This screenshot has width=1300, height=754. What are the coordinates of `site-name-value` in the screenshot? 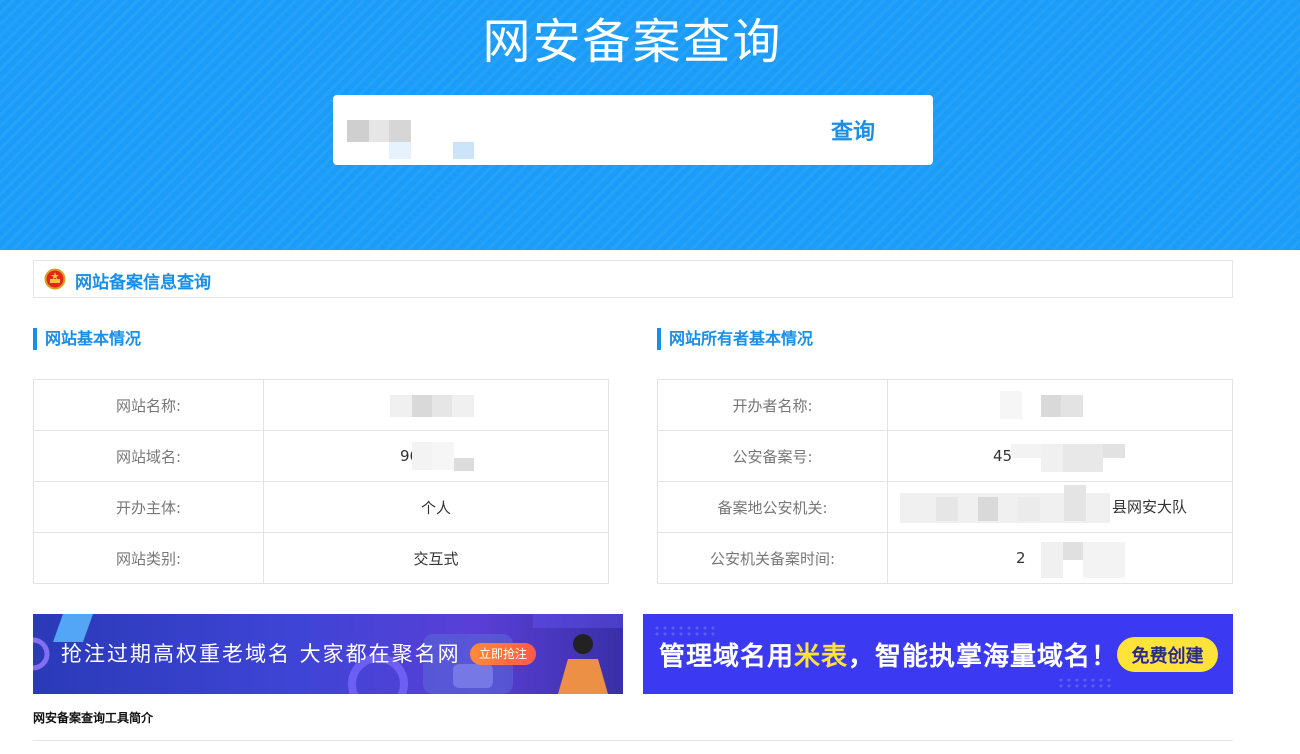 It's located at (436, 405).